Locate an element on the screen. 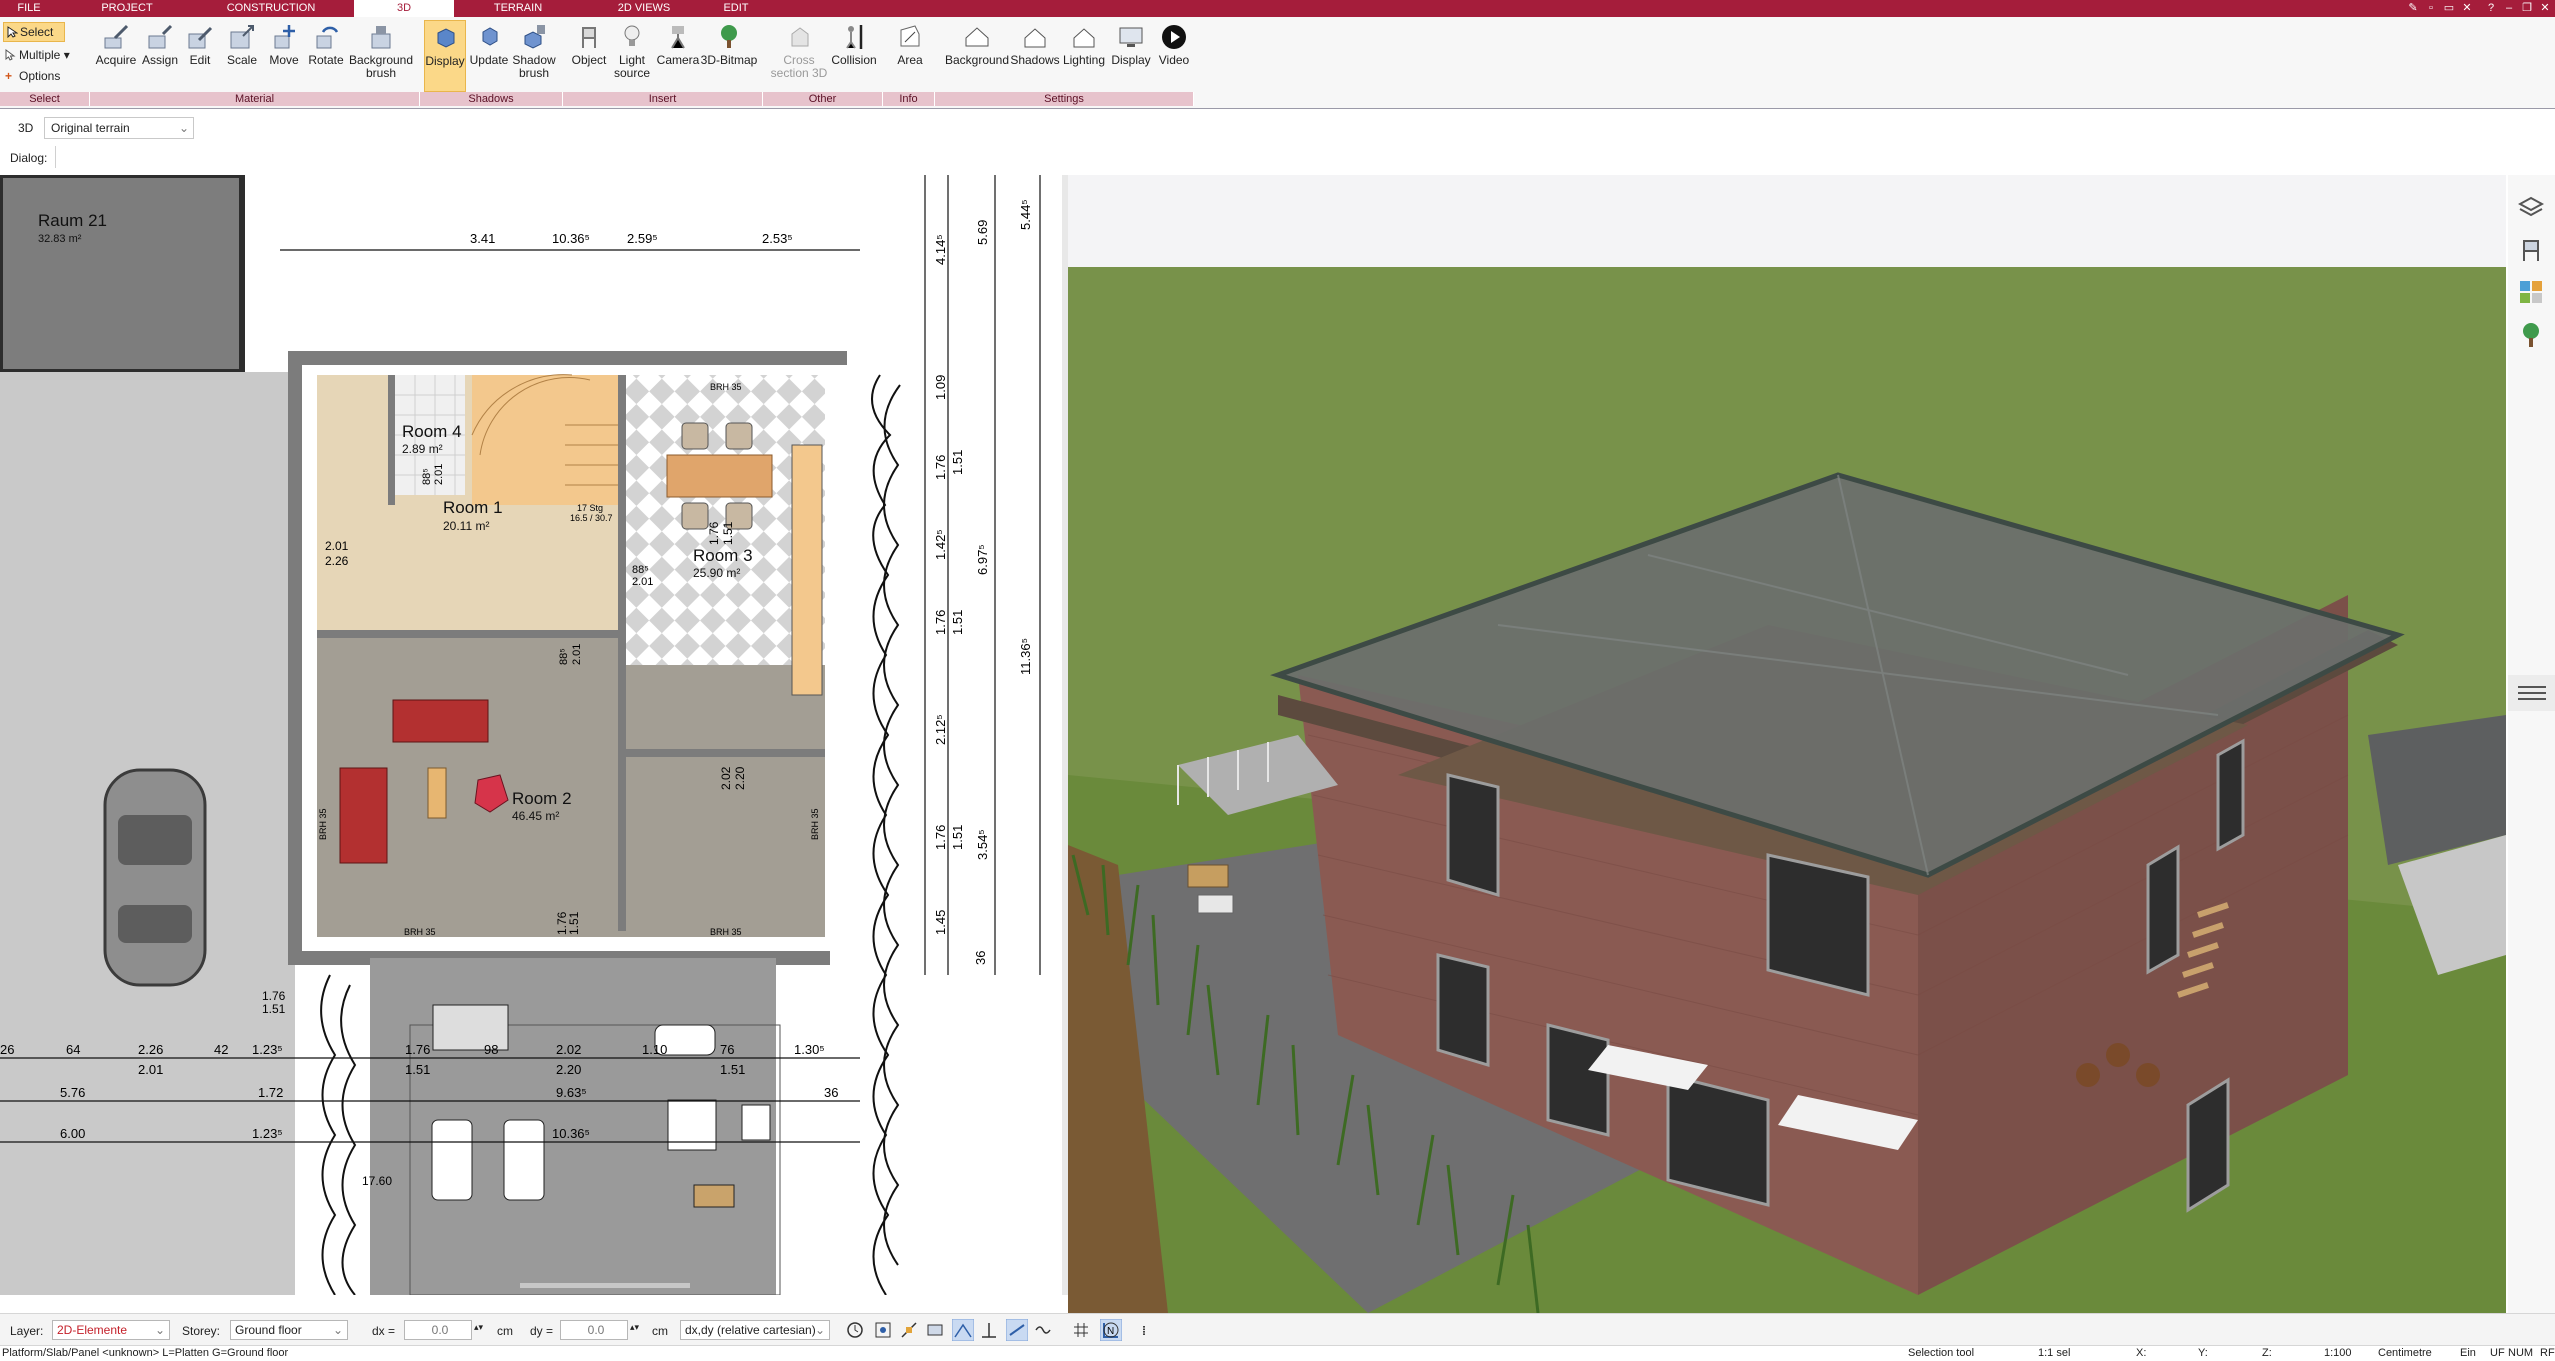 This screenshot has height=1361, width=2555. more-options-icon: ⁞ is located at coordinates (1144, 1331).